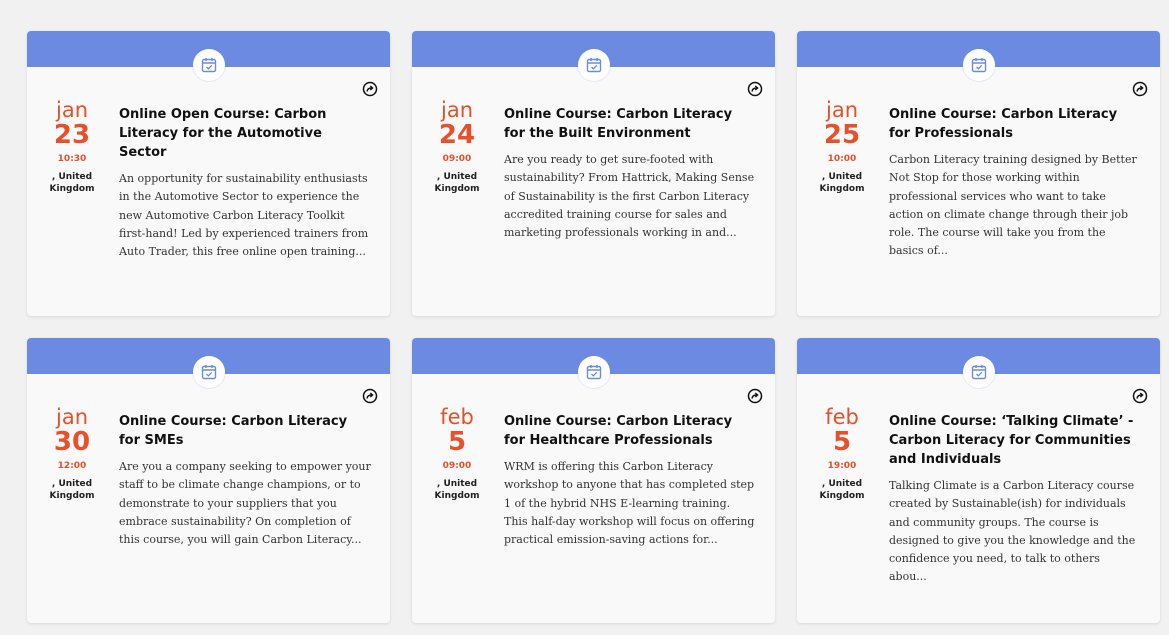 The width and height of the screenshot is (1169, 635). Describe the element at coordinates (842, 159) in the screenshot. I see `event-time: 10:00` at that location.